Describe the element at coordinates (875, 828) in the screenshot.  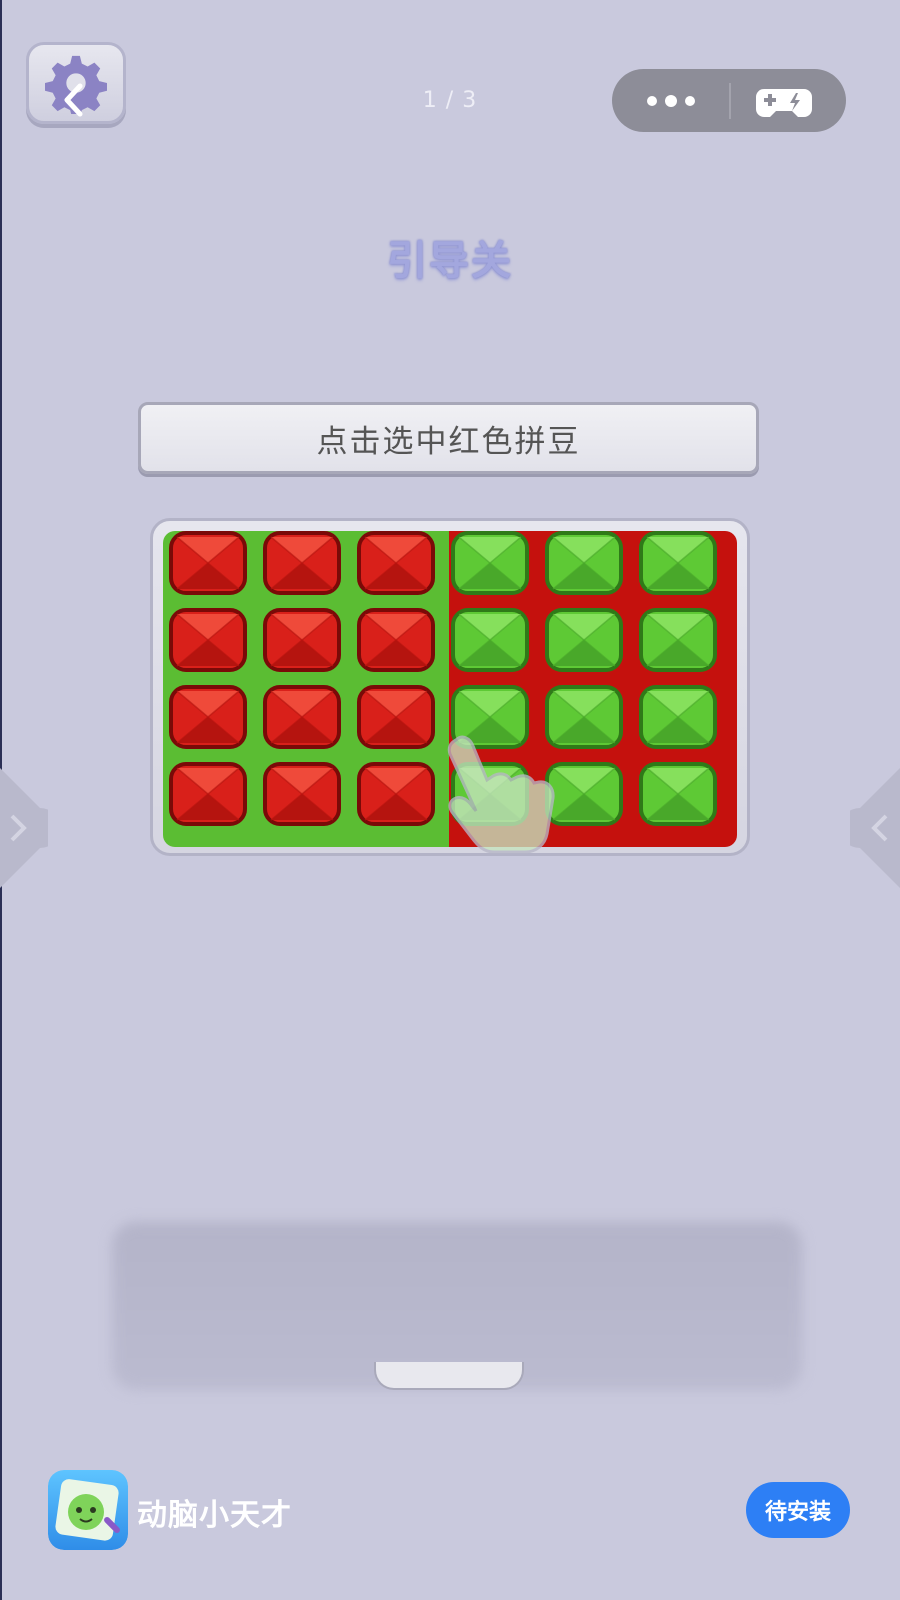
I see `next-arrow-icon` at that location.